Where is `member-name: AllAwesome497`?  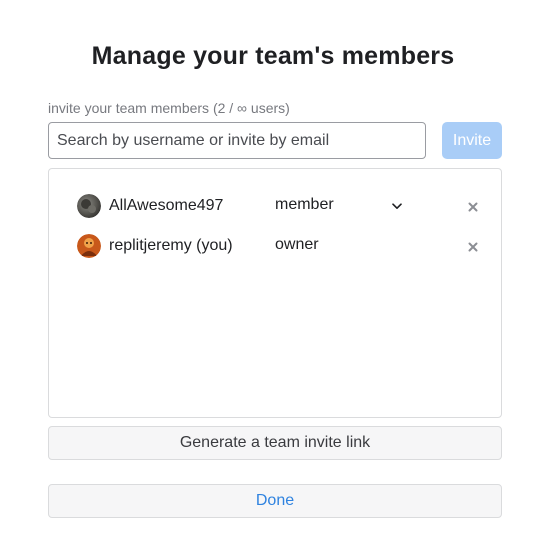 member-name: AllAwesome497 is located at coordinates (166, 205).